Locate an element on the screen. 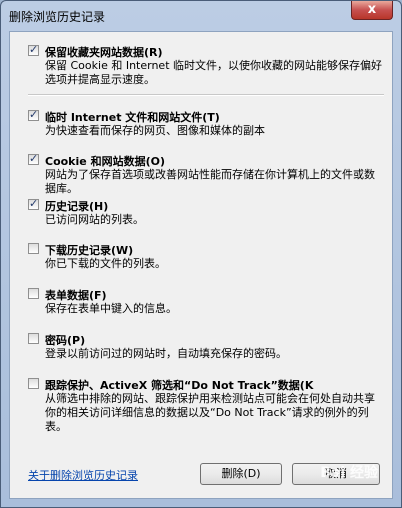 This screenshot has height=508, width=402. close-icon: x is located at coordinates (372, 9).